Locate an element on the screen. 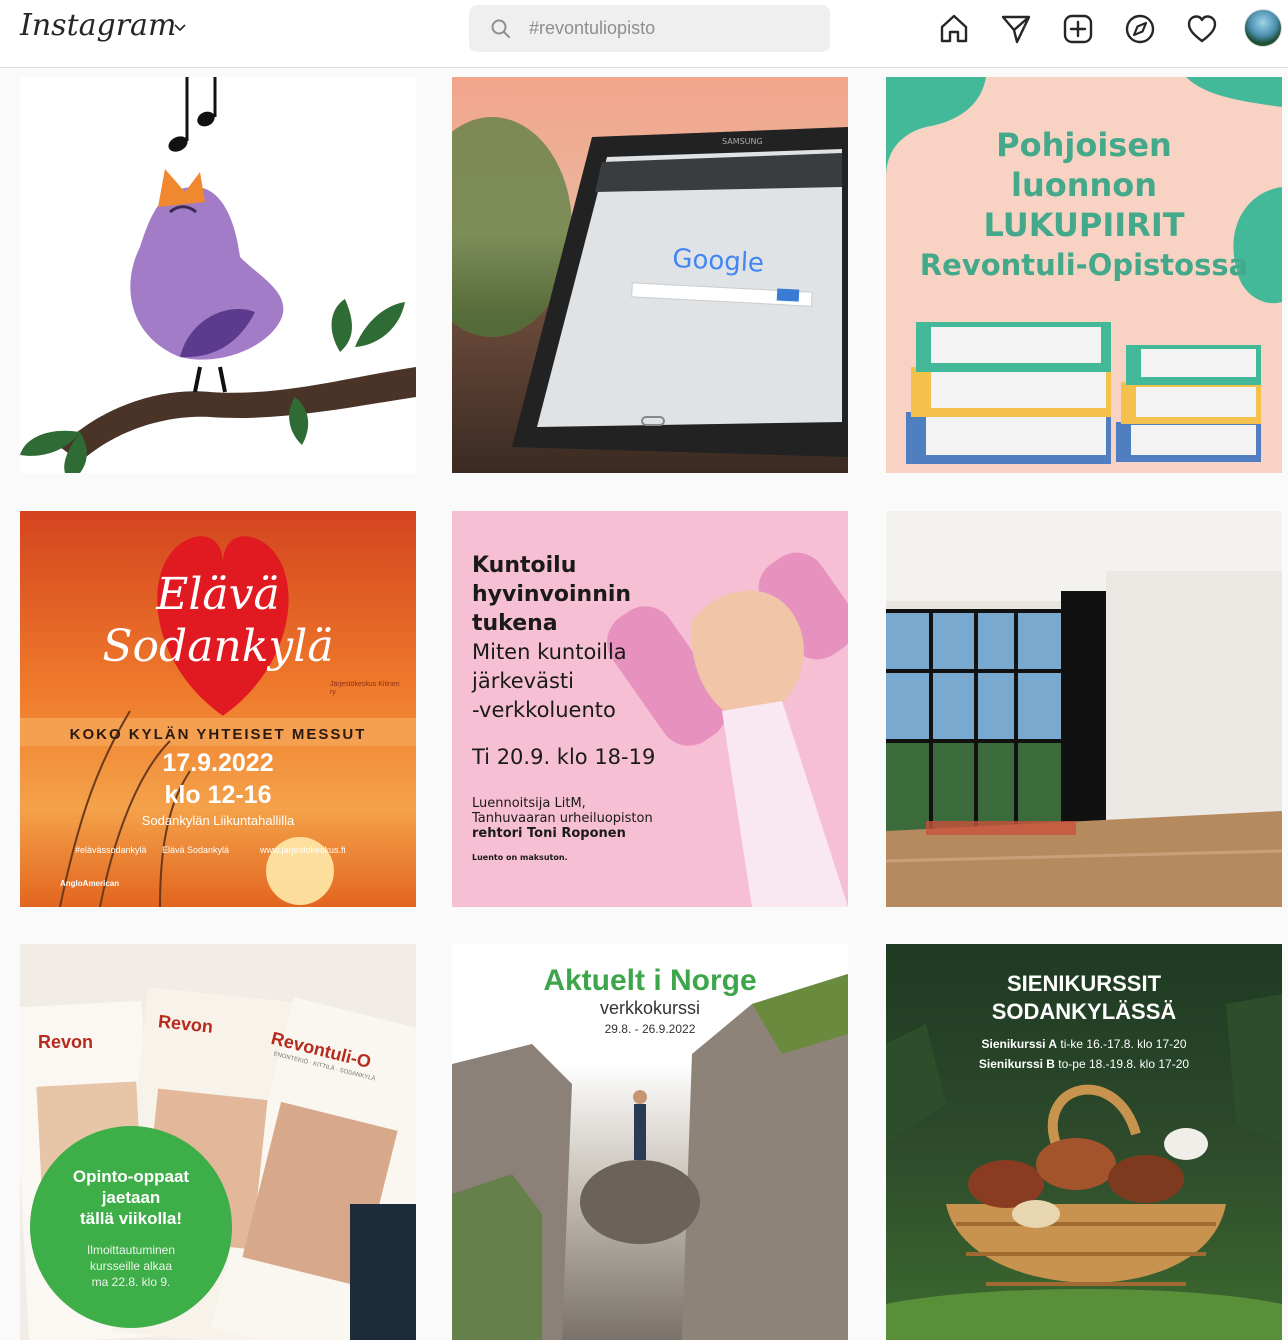  kuntoilu-lecturer2: Tanhuvaaran urheiluopiston is located at coordinates (562, 818).